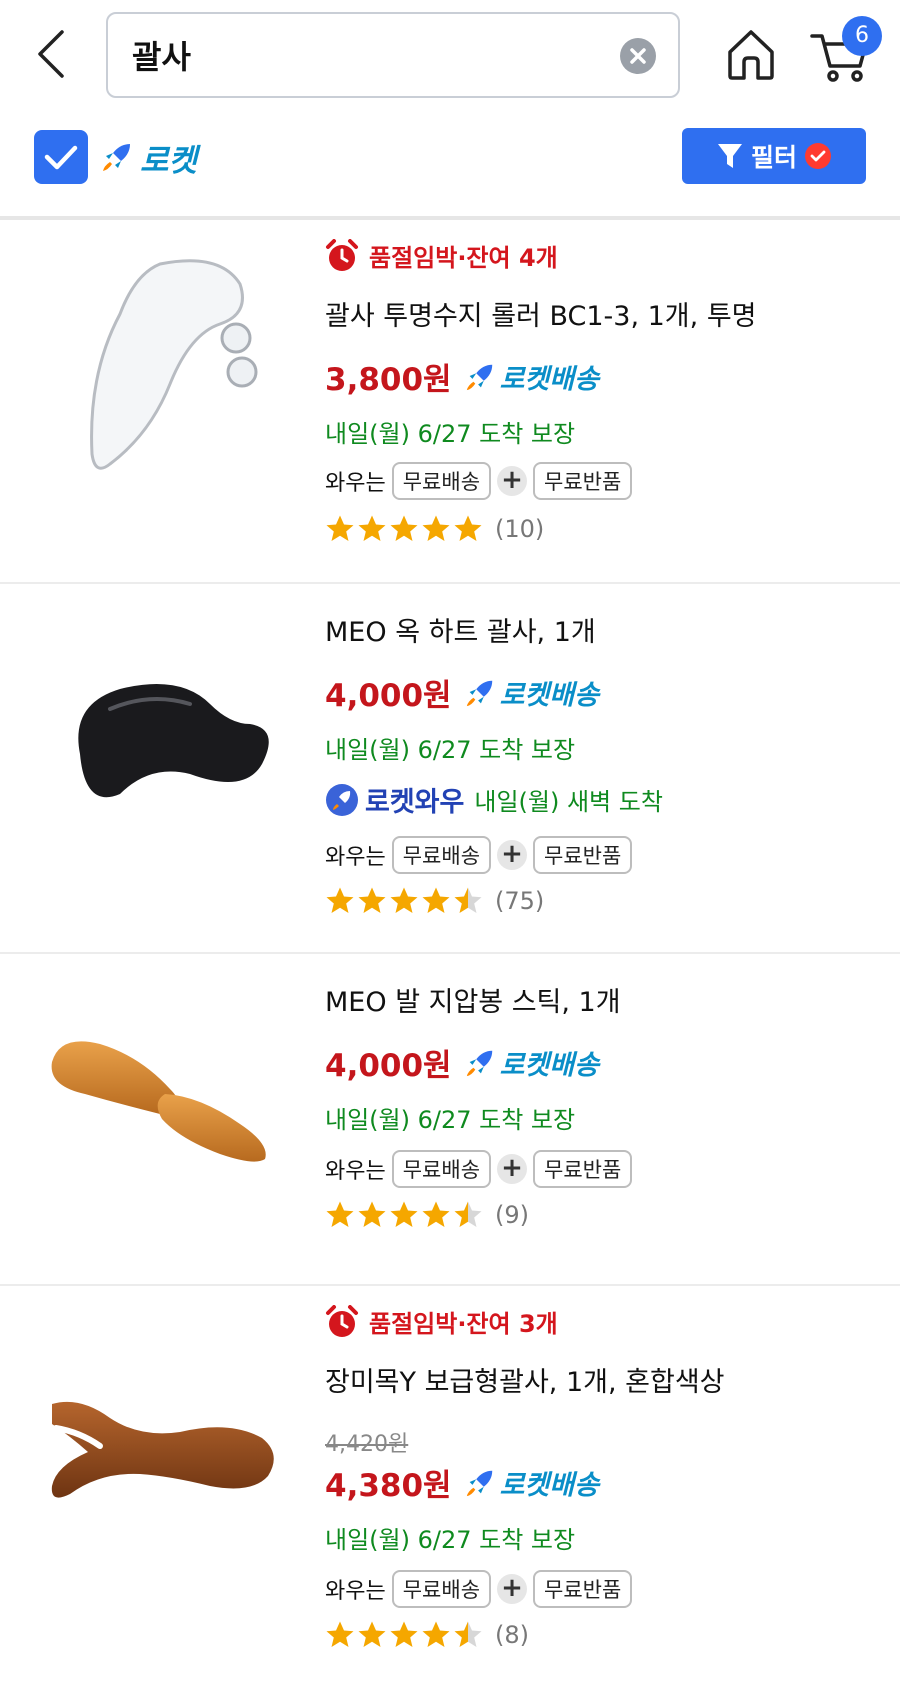 The image size is (900, 1683). I want to click on rating-row: (9), so click(427, 1215).